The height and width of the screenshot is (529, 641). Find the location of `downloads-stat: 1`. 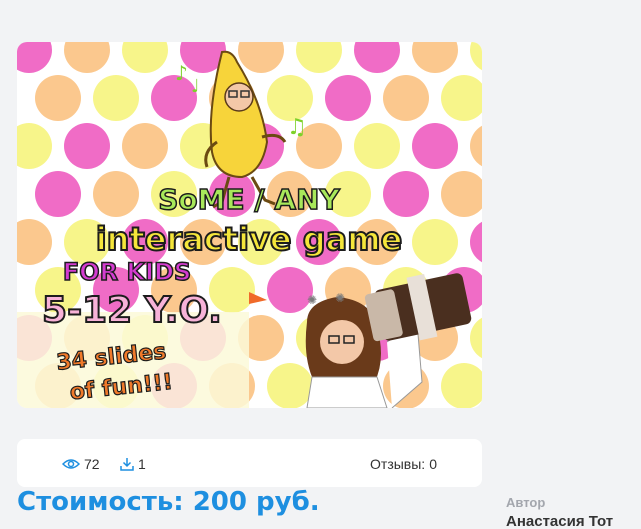

downloads-stat: 1 is located at coordinates (133, 464).